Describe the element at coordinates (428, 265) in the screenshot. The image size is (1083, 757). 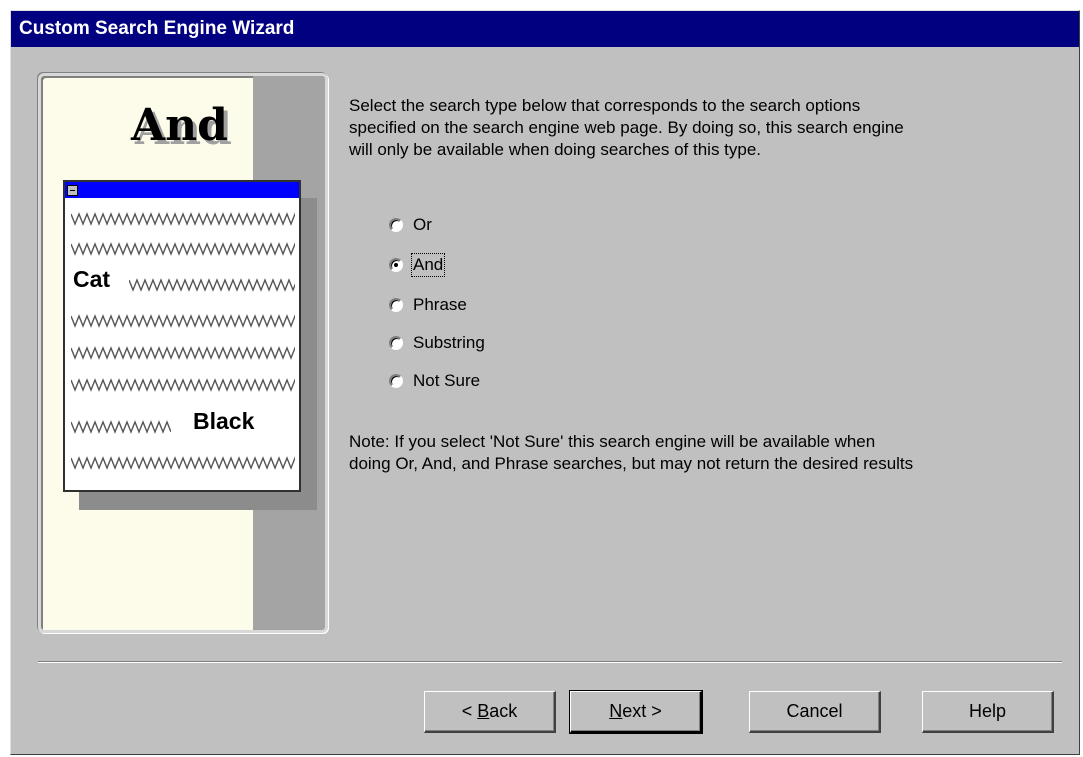
I see `radio-label-and: And` at that location.